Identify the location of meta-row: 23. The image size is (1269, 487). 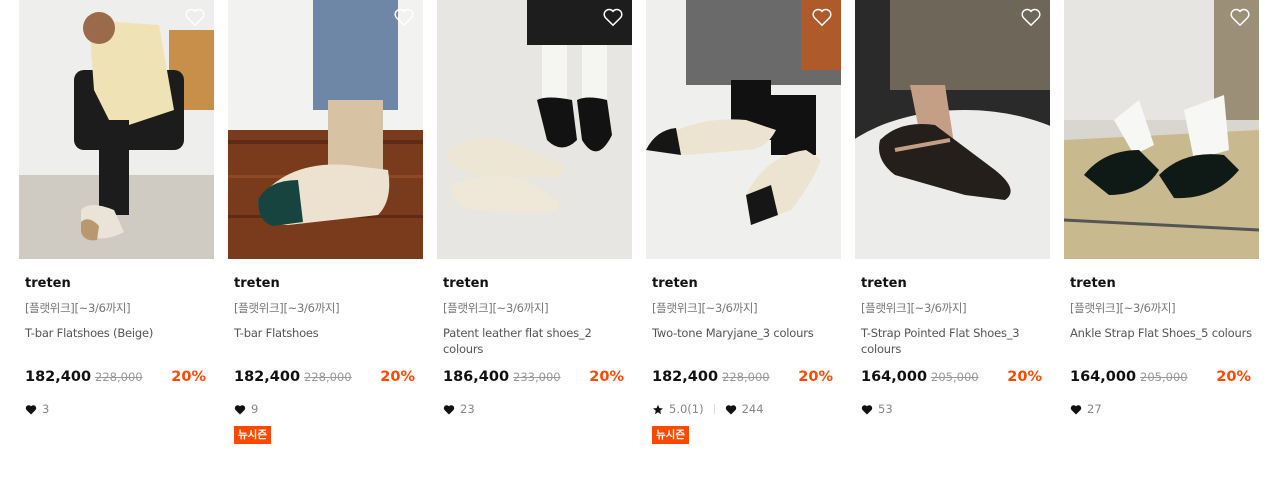
(535, 409).